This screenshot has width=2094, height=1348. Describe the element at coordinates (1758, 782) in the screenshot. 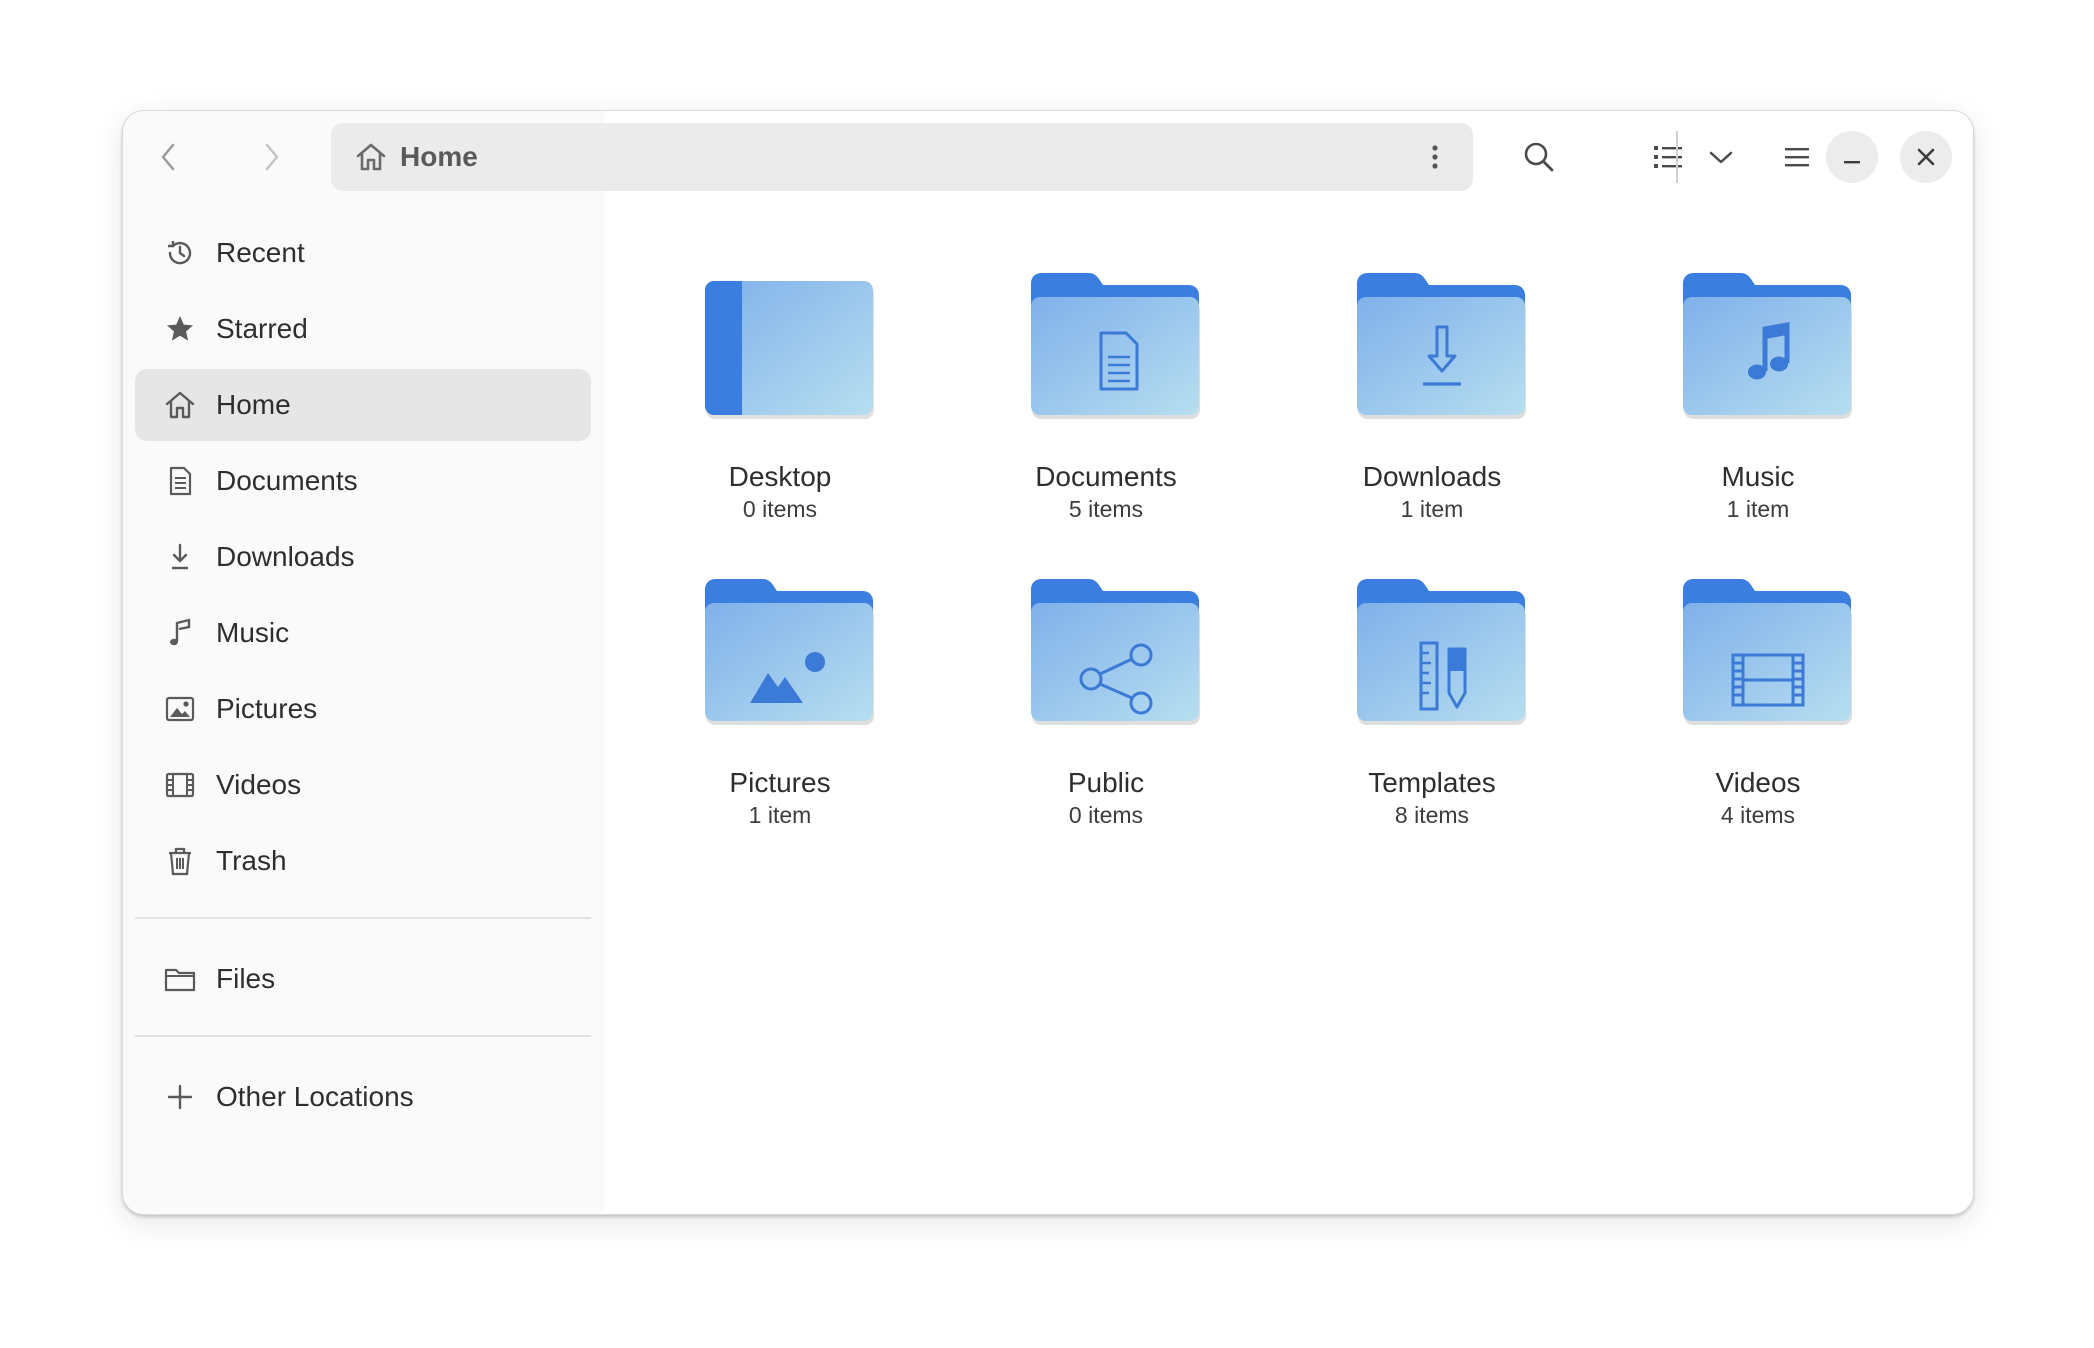

I see `folder-name: Videos` at that location.